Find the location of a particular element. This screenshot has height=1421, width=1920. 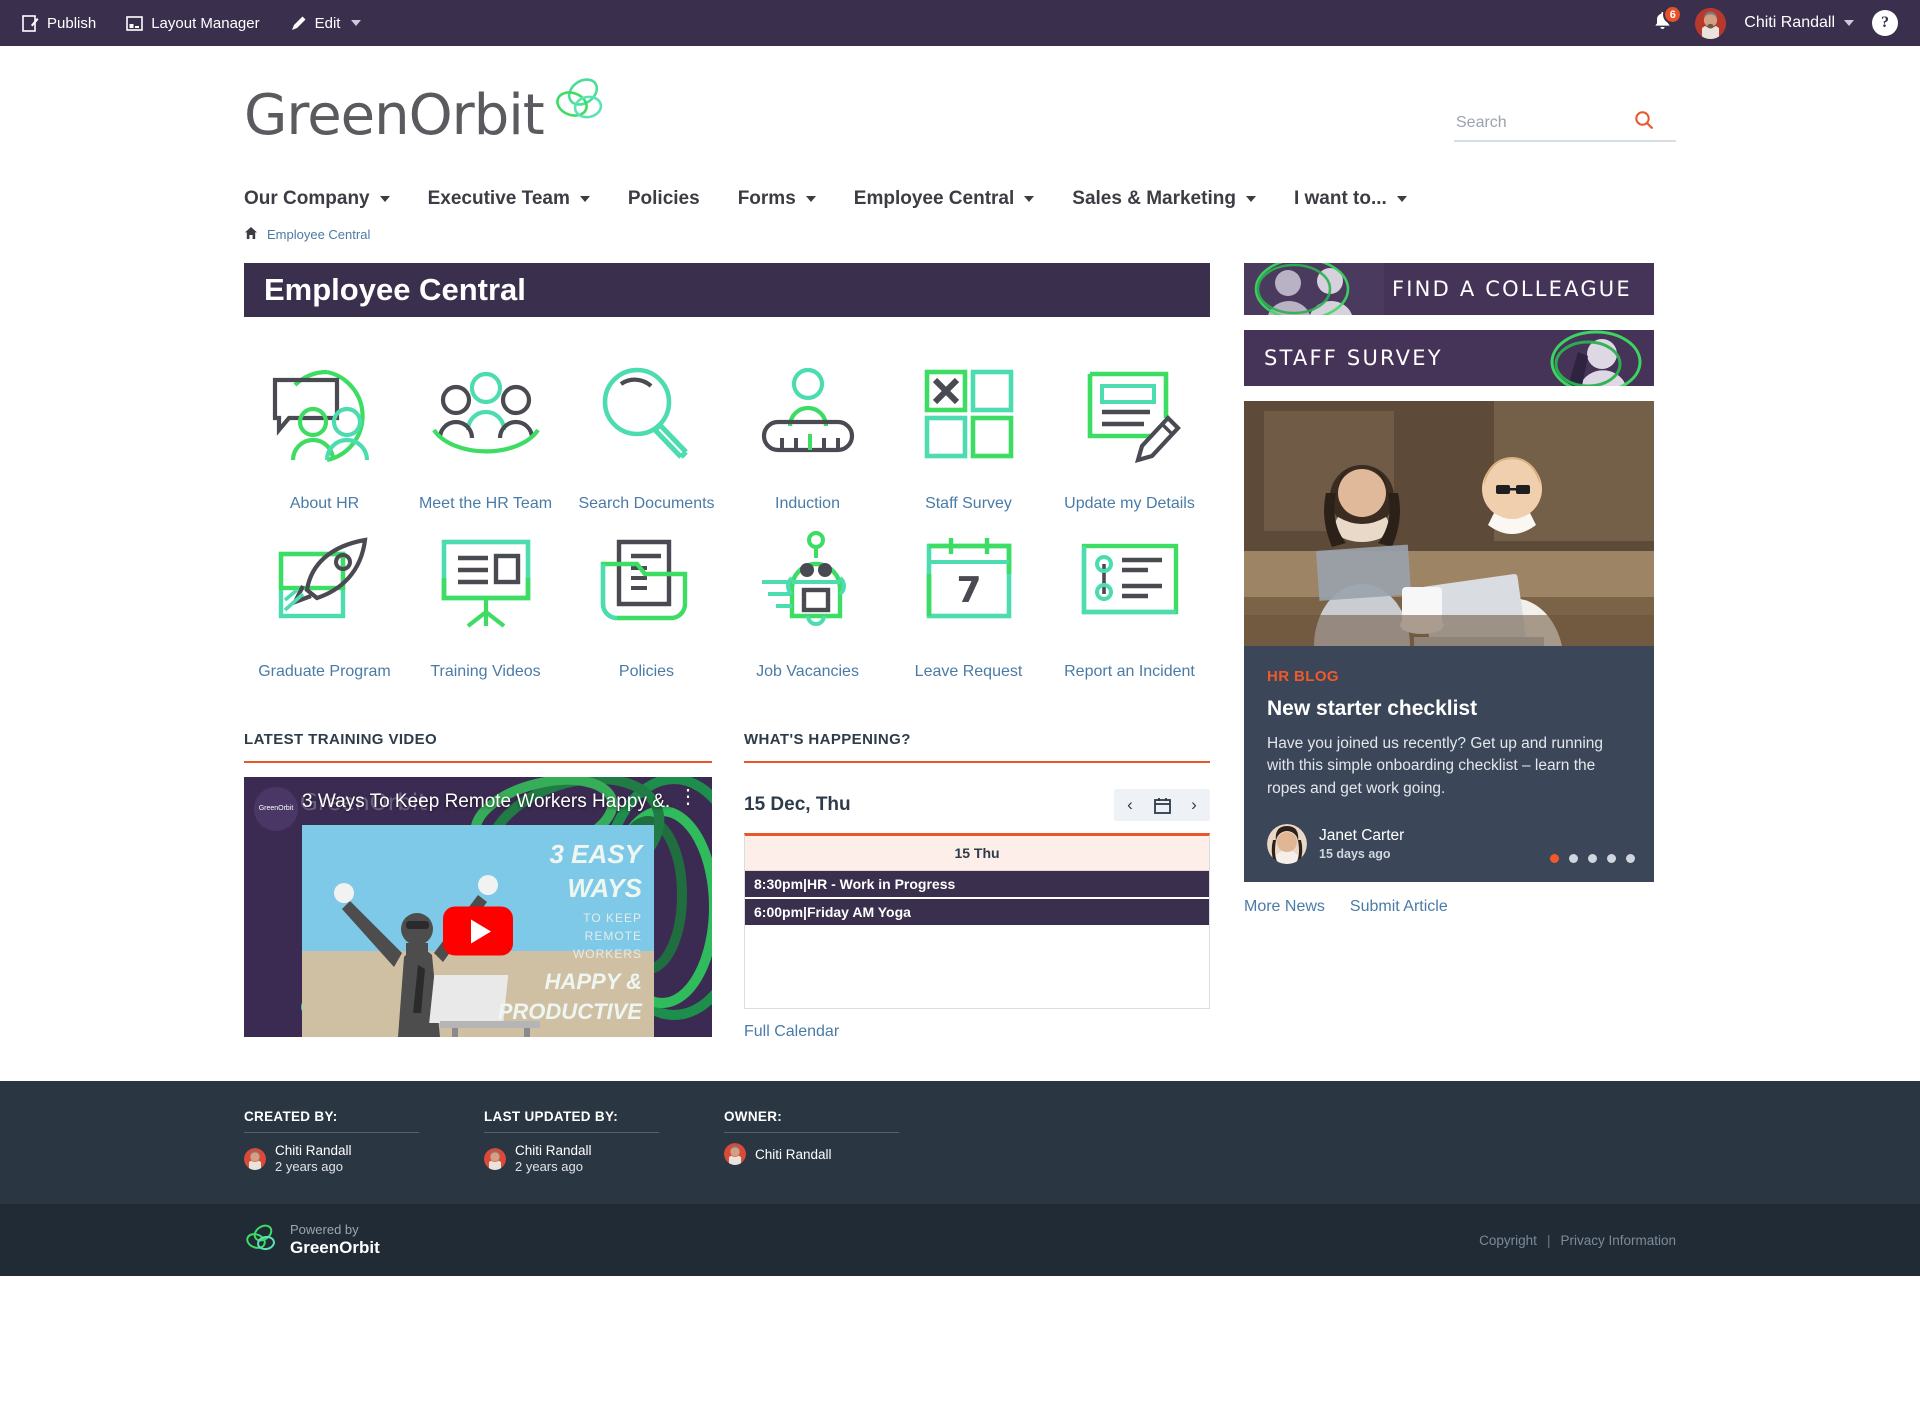

powered-by-label: Powered by is located at coordinates (324, 1229).